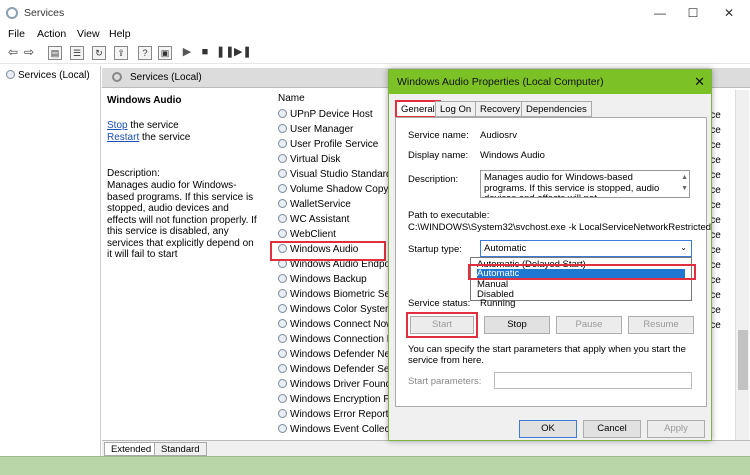 The width and height of the screenshot is (750, 475). Describe the element at coordinates (328, 146) in the screenshot. I see `list-item: User Profile Service` at that location.